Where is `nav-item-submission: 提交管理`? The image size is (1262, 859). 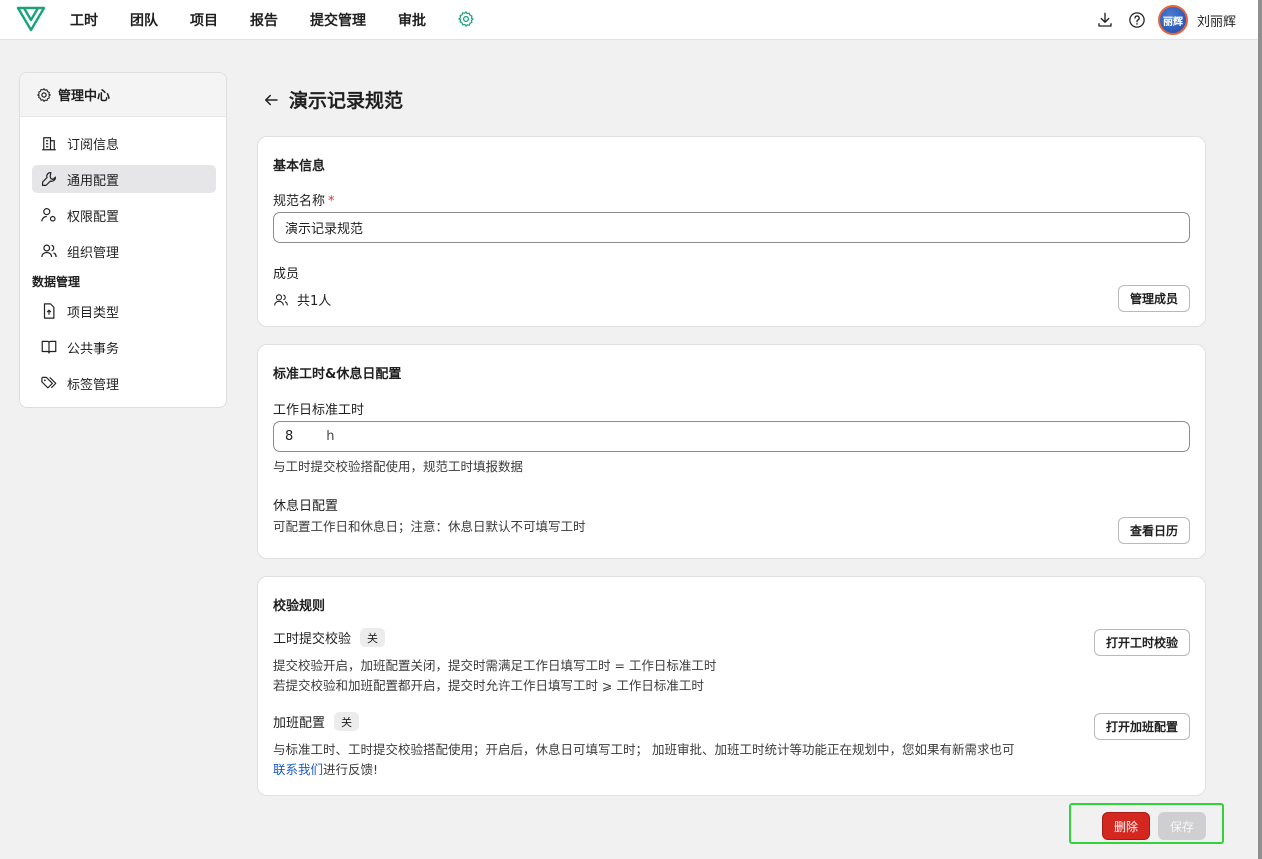
nav-item-submission: 提交管理 is located at coordinates (338, 20).